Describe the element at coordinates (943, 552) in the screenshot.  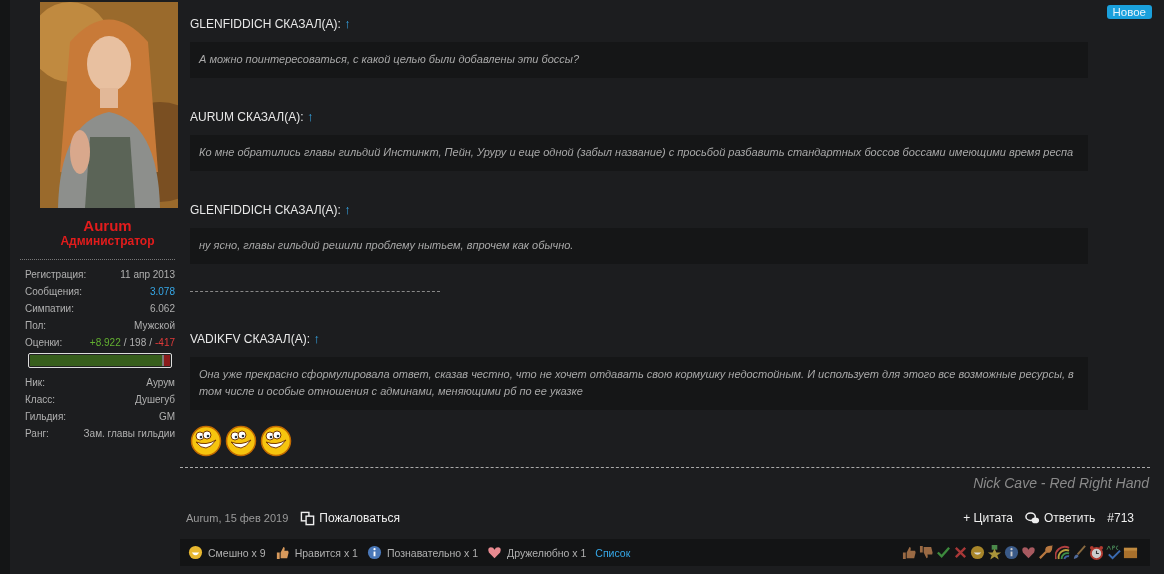
I see `checkmark-icon` at that location.